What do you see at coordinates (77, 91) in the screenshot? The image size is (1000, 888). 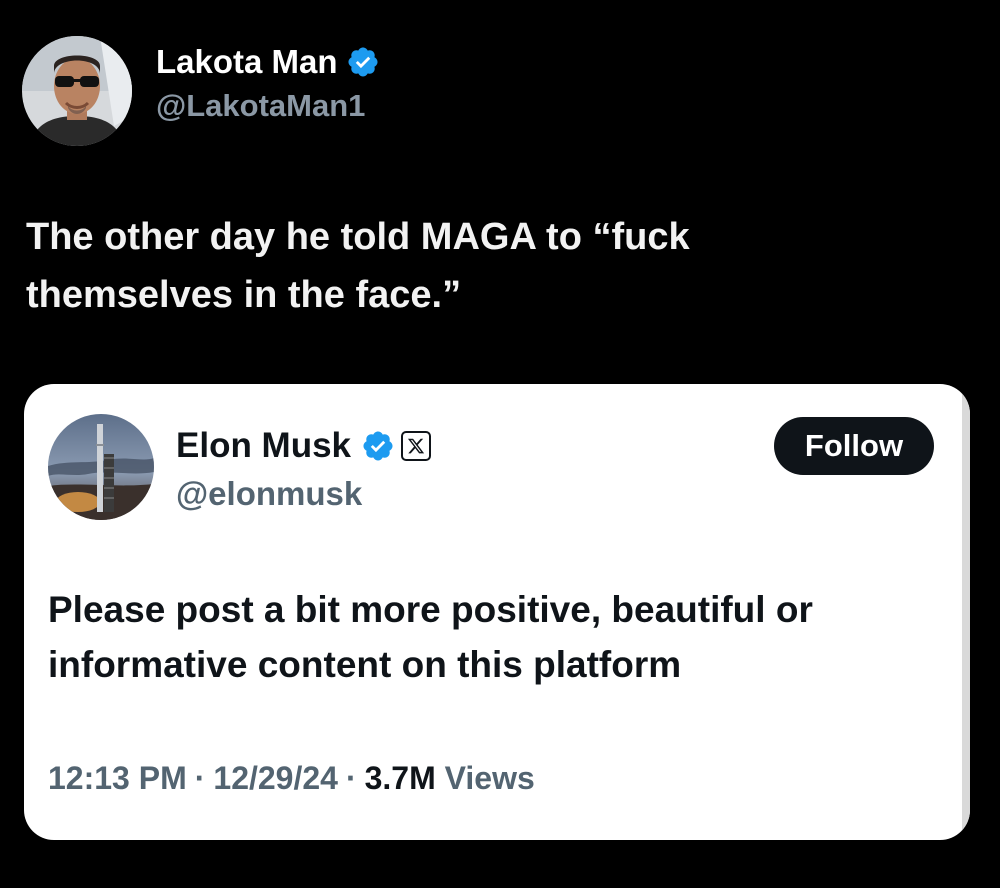 I see `lakota-man-avatar` at bounding box center [77, 91].